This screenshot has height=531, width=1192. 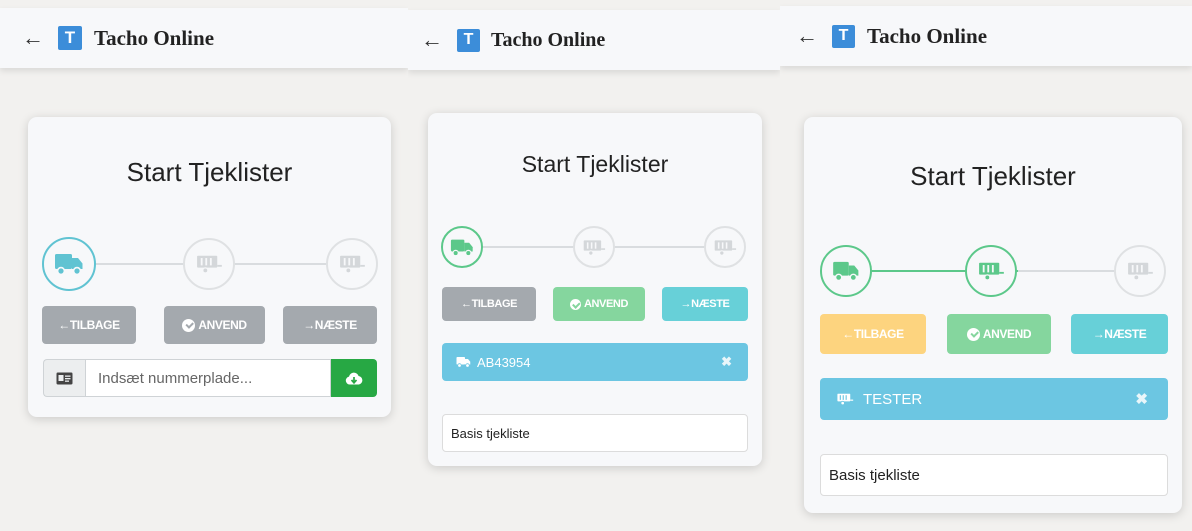 I want to click on plate-input, so click(x=208, y=378).